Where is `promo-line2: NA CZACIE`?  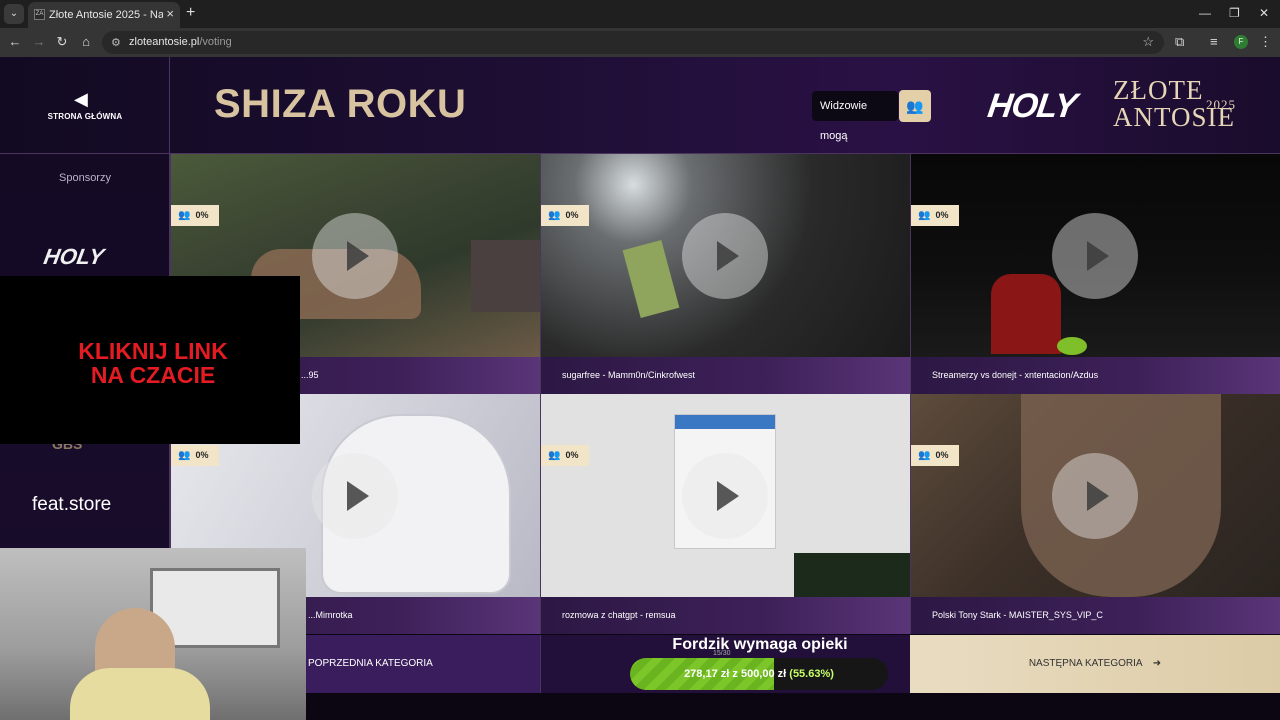
promo-line2: NA CZACIE is located at coordinates (153, 375).